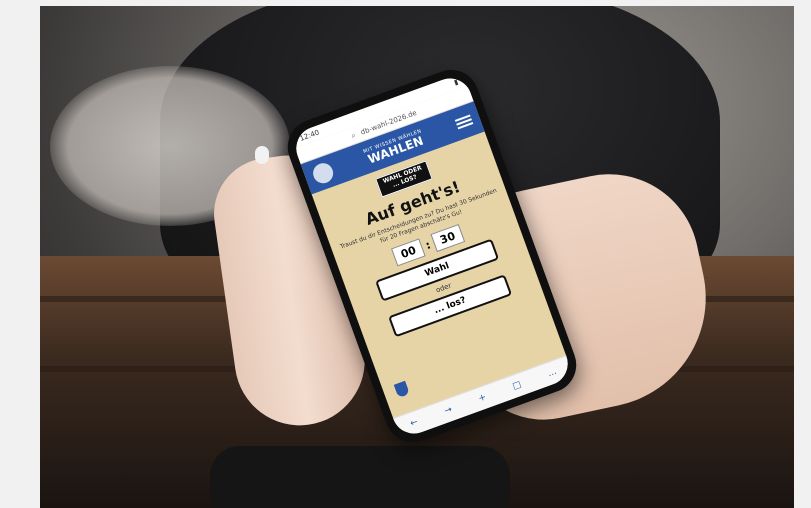  What do you see at coordinates (448, 411) in the screenshot?
I see `forward-icon: →` at bounding box center [448, 411].